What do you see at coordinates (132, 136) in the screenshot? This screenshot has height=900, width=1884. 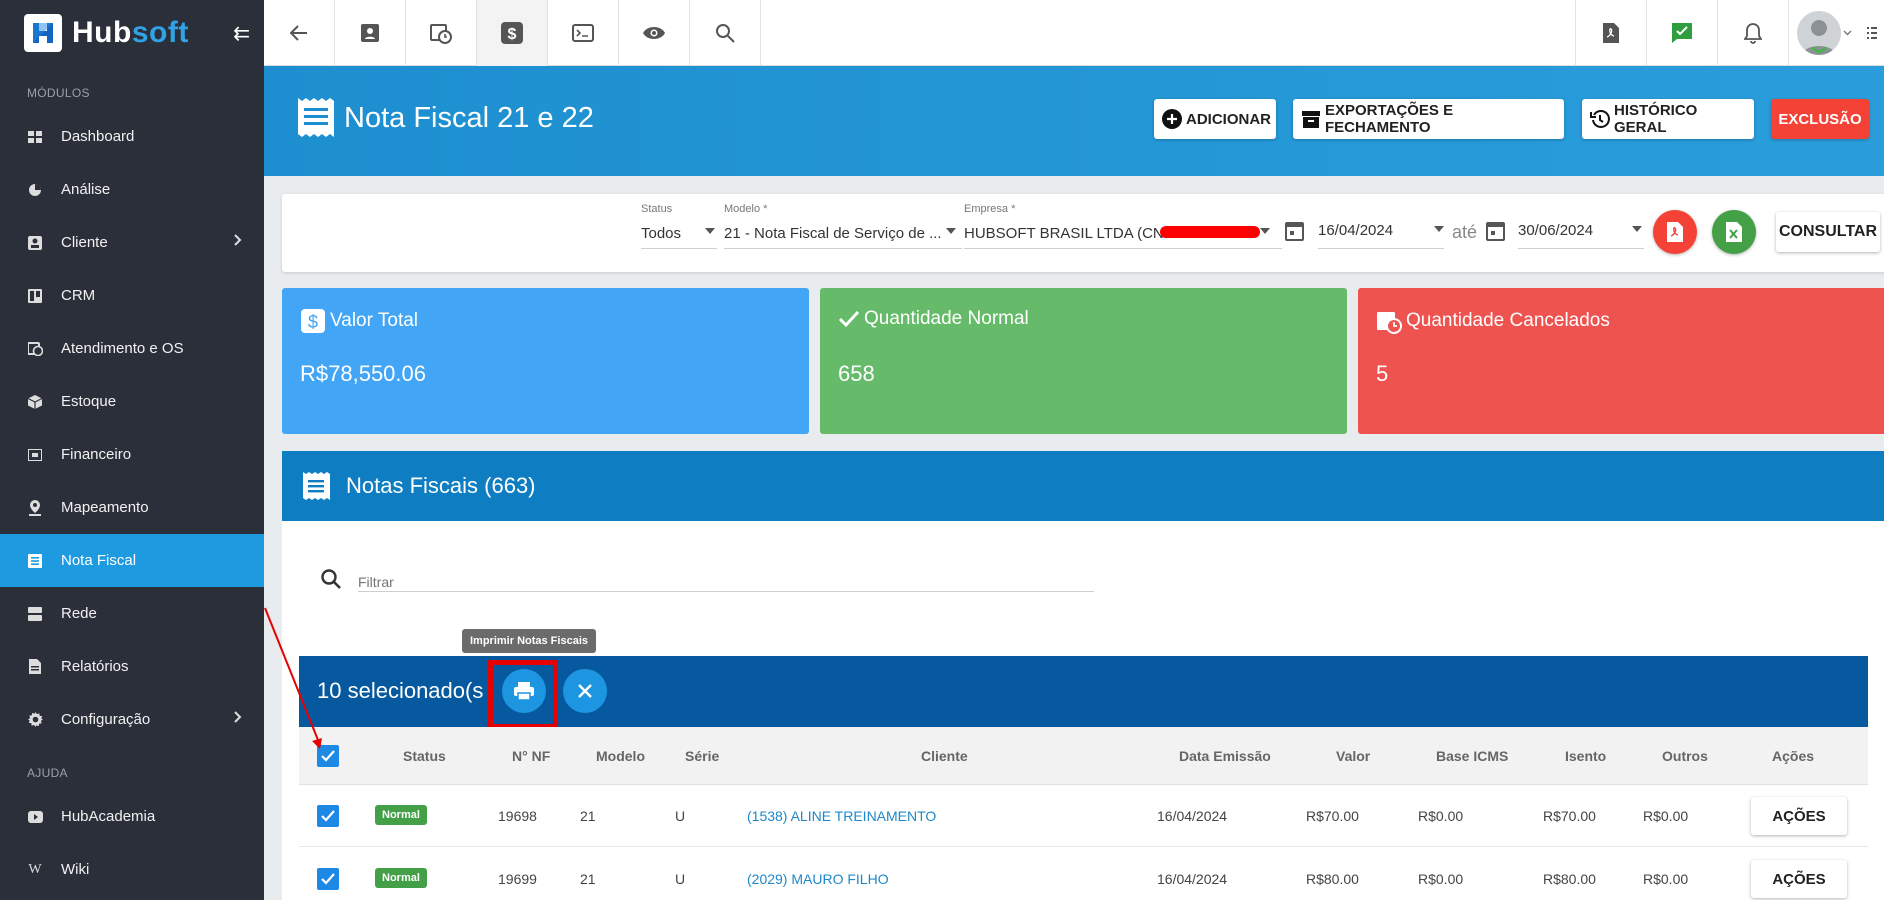 I see `sidebar-item-dashboard: Dashboard` at bounding box center [132, 136].